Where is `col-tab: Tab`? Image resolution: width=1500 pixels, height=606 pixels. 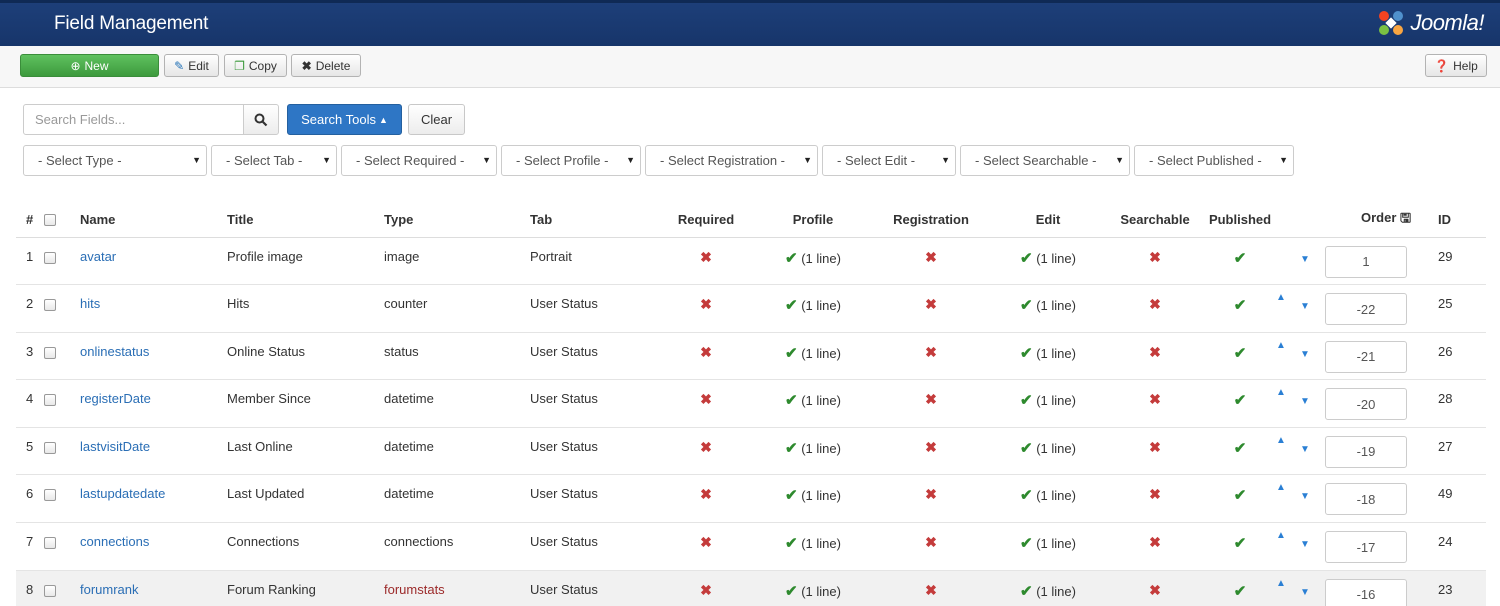 col-tab: Tab is located at coordinates (594, 220).